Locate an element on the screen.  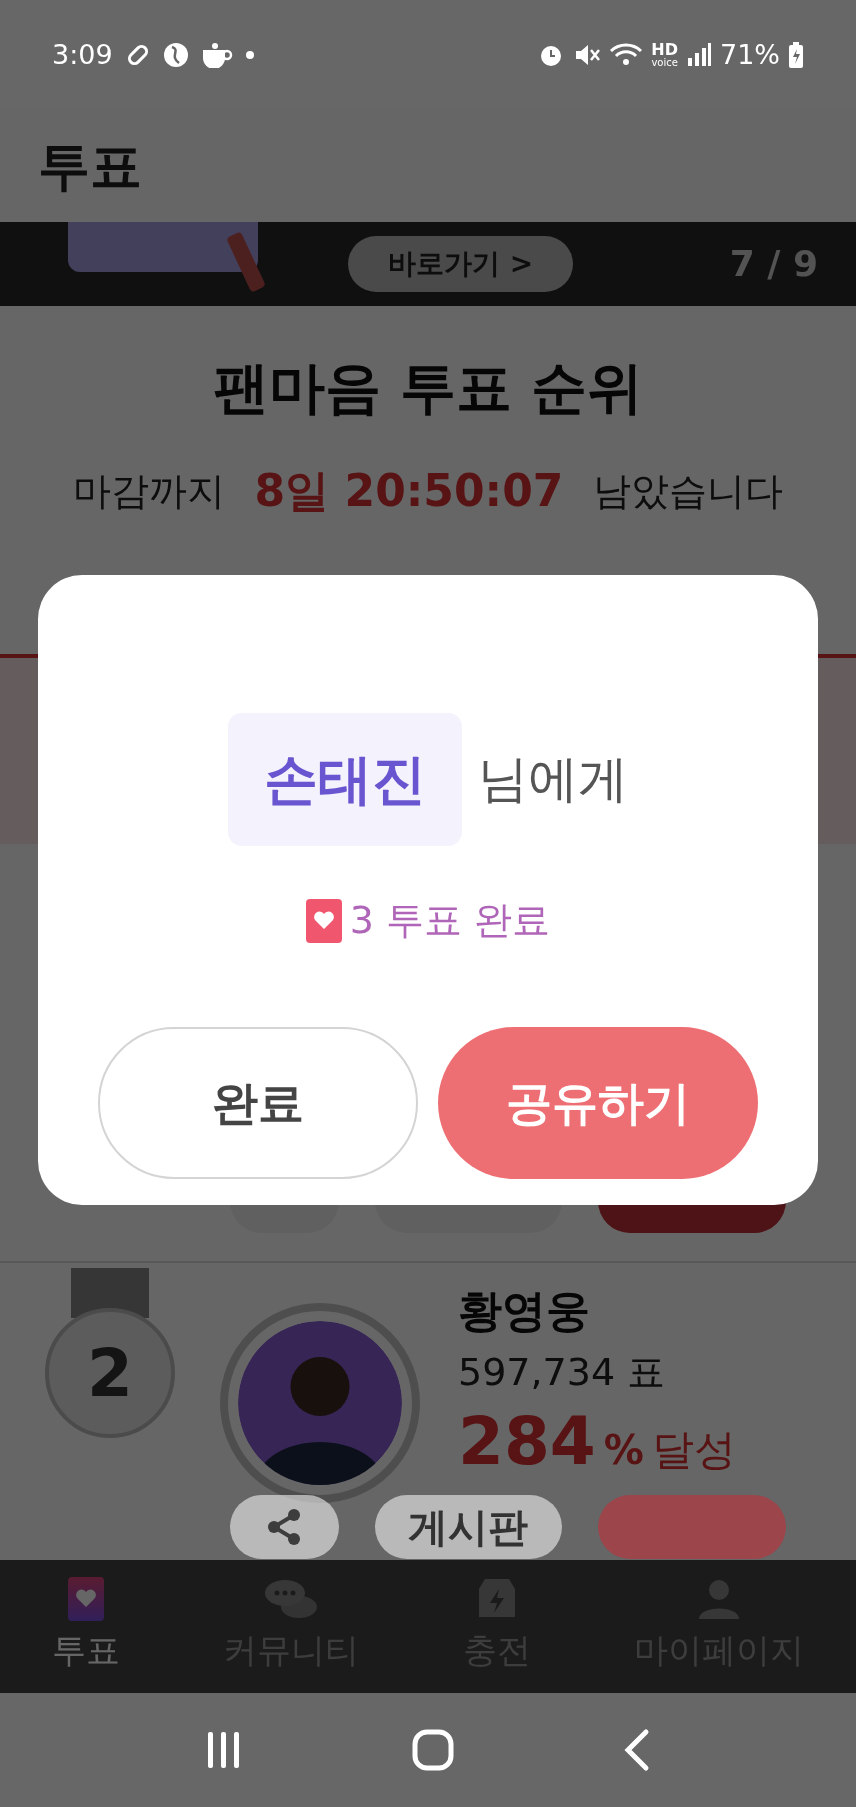
person-icon is located at coordinates (719, 1599).